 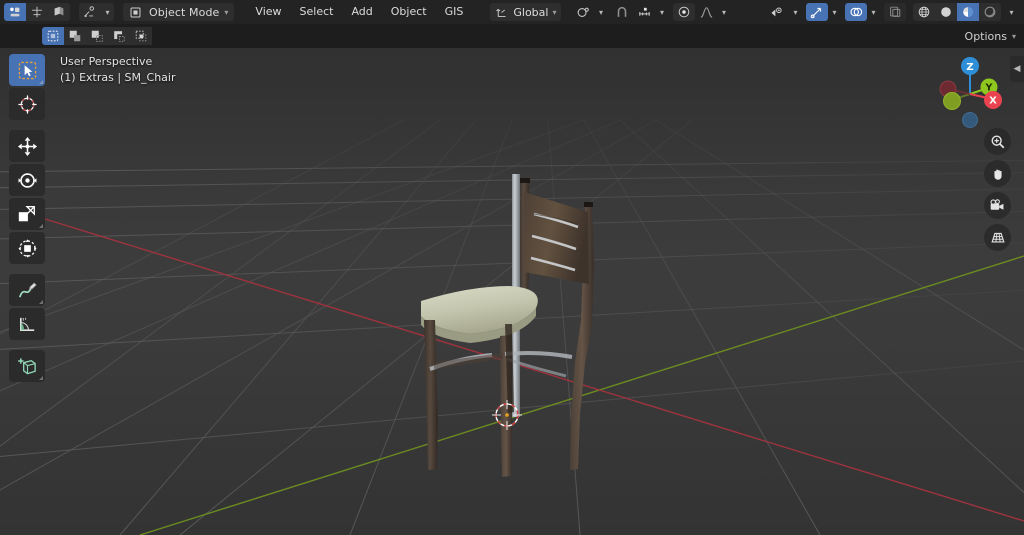 I want to click on pivot-point-group: ▾, so click(x=589, y=12).